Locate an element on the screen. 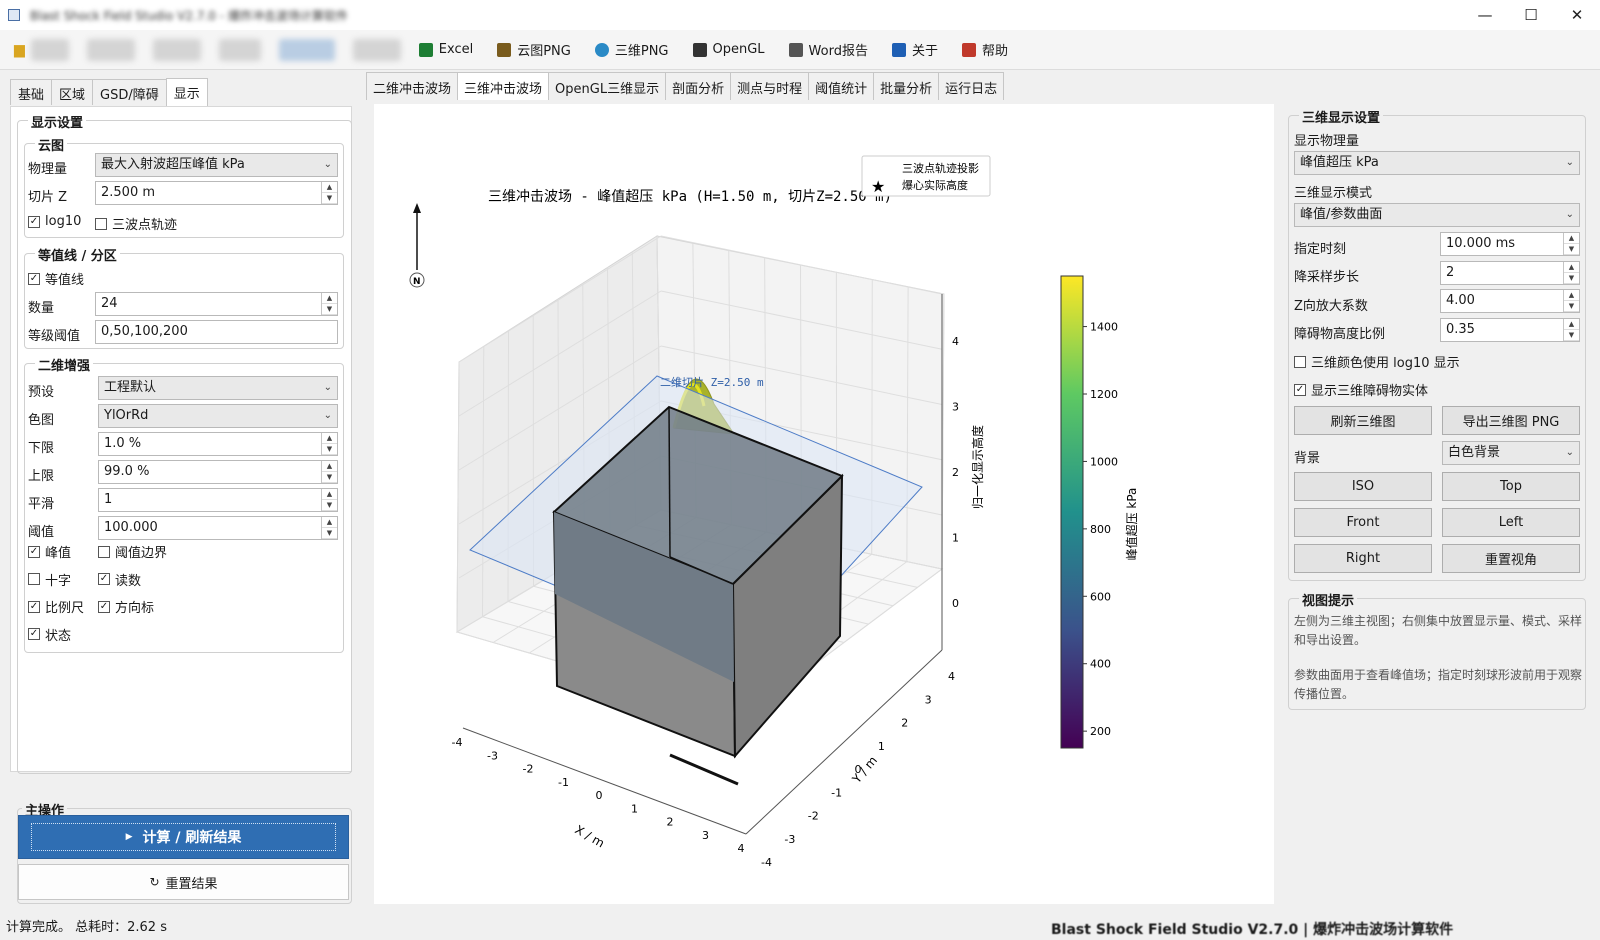 The width and height of the screenshot is (1600, 940). smooth-field: 1 ▲ ▼ is located at coordinates (218, 500).